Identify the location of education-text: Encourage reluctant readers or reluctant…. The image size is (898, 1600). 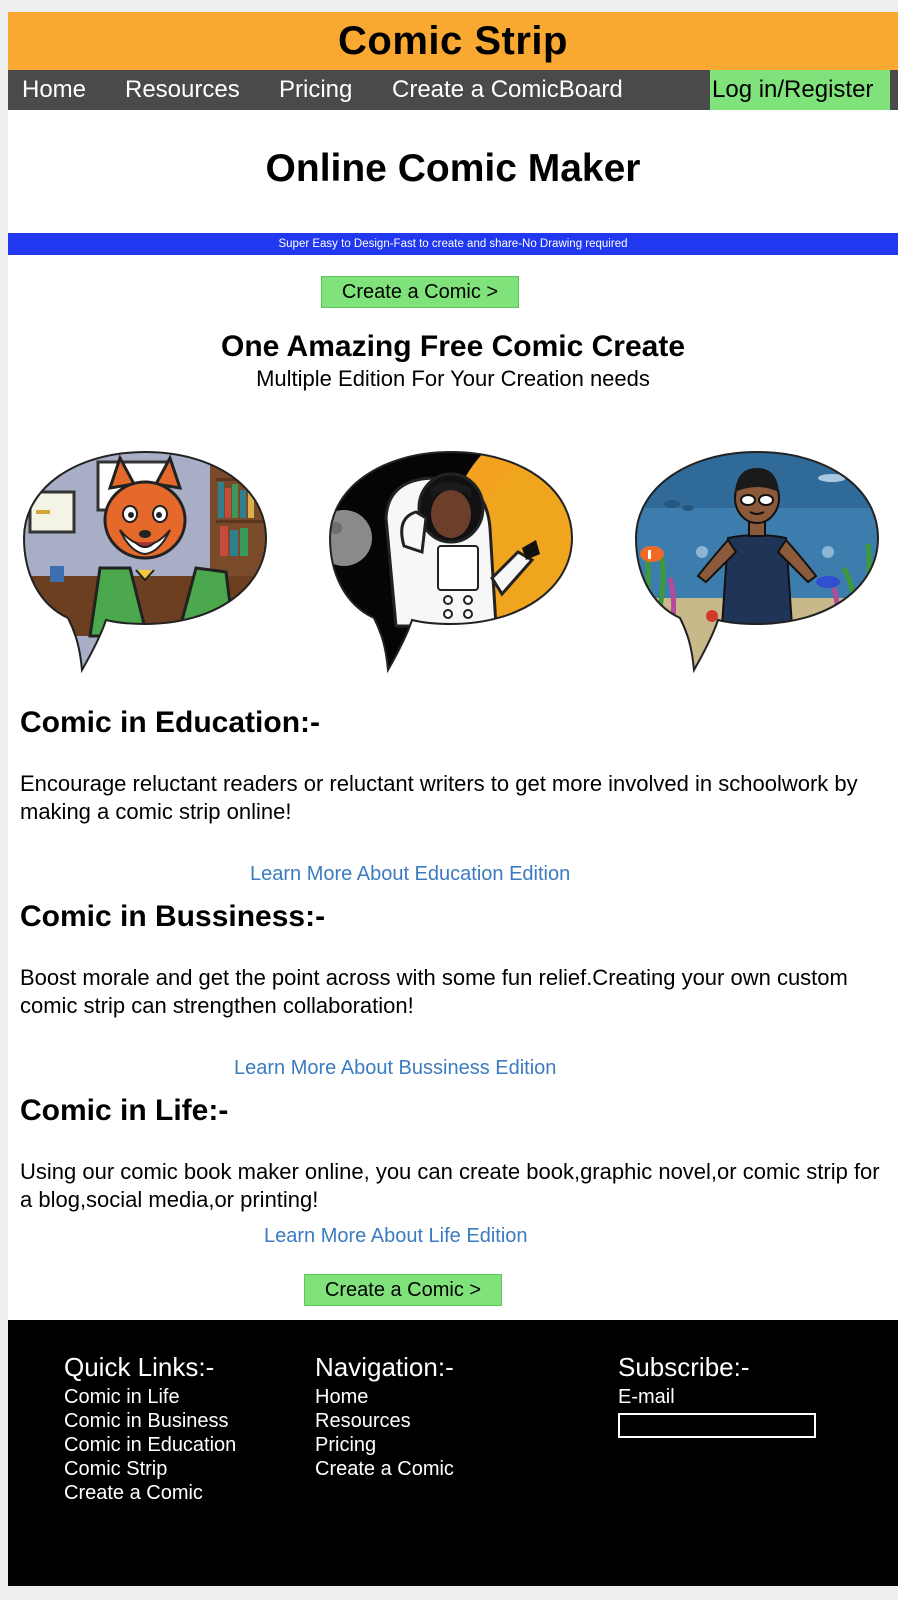
(439, 797).